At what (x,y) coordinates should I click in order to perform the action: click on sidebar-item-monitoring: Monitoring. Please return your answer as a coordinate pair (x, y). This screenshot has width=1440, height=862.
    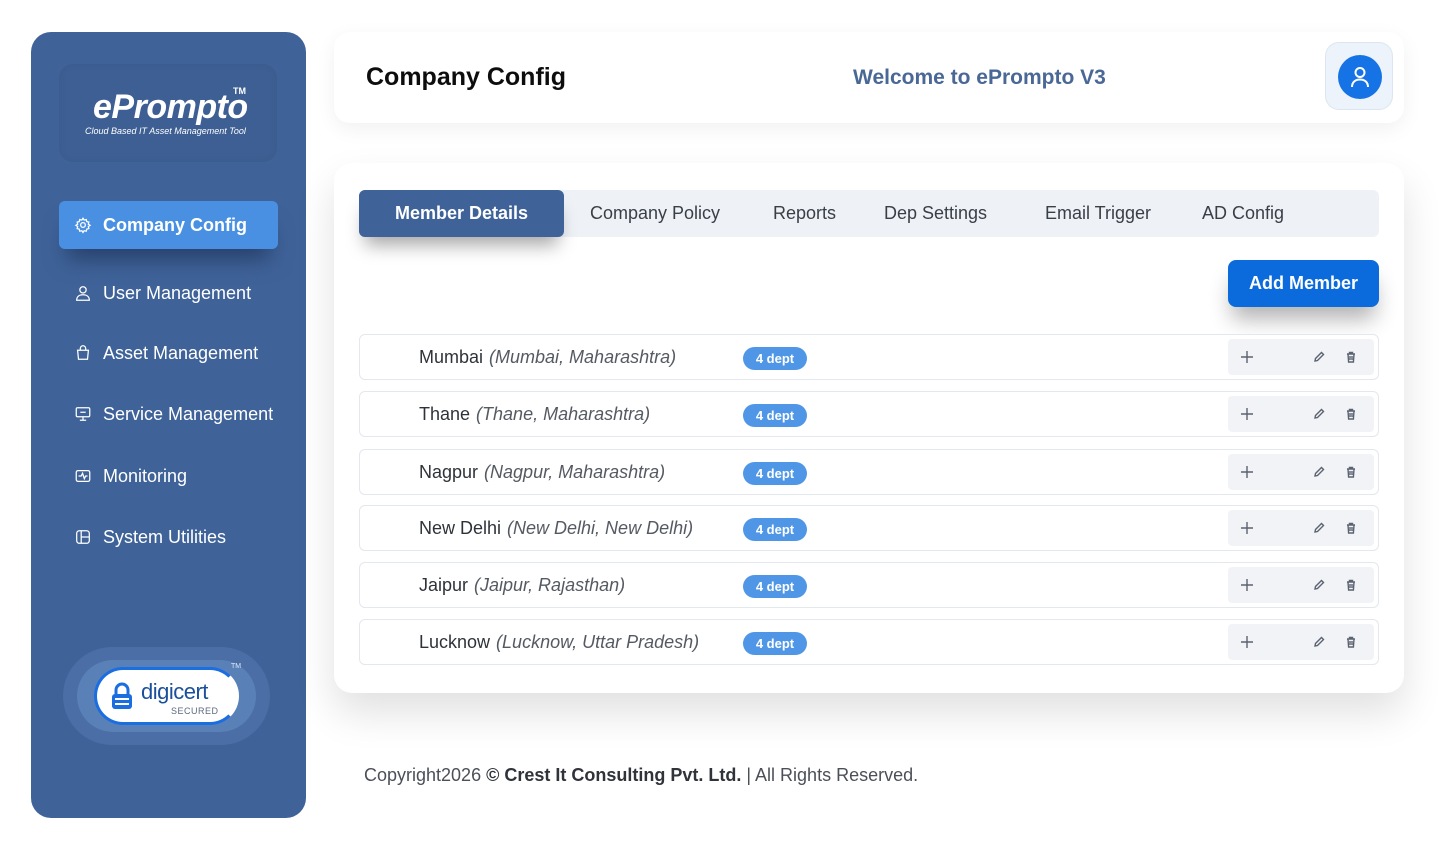
    Looking at the image, I should click on (168, 476).